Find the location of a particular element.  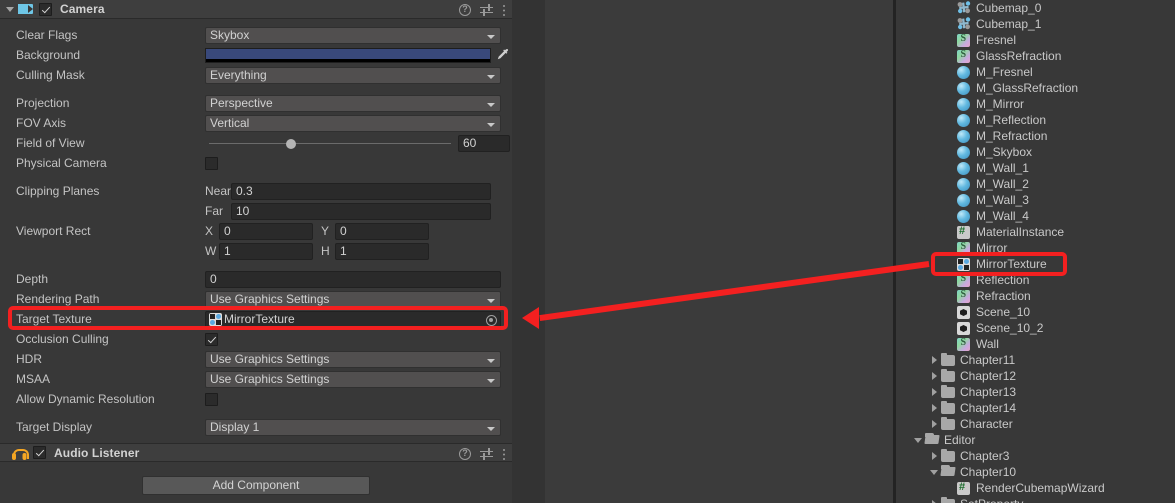

viewport-h-input: 1 is located at coordinates (382, 251).